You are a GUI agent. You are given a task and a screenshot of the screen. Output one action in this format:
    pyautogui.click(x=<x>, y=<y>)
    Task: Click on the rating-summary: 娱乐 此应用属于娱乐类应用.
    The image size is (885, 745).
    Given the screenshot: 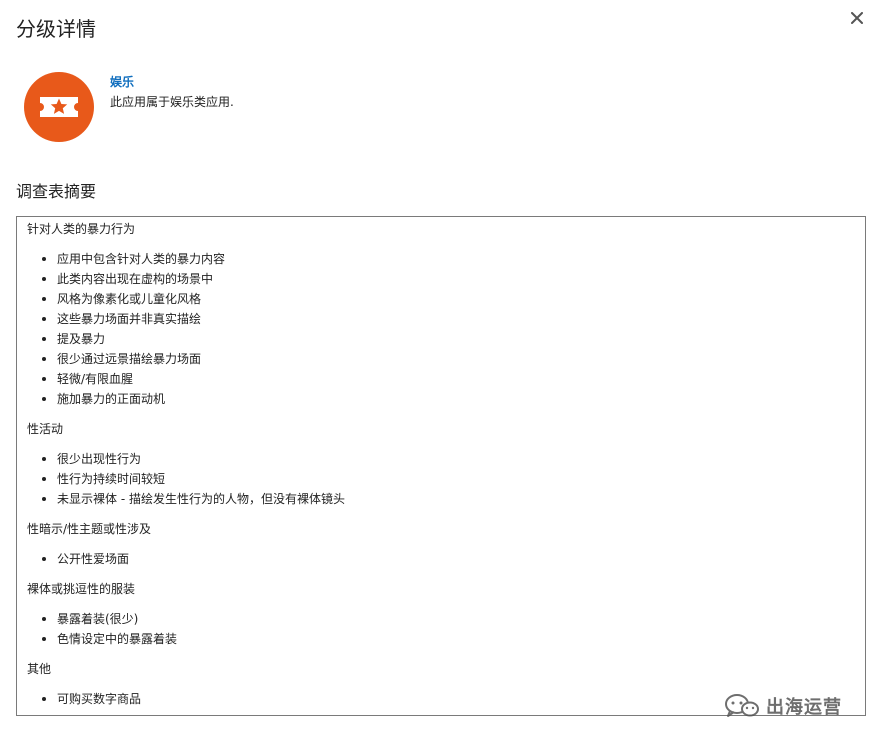 What is the action you would take?
    pyautogui.click(x=174, y=108)
    